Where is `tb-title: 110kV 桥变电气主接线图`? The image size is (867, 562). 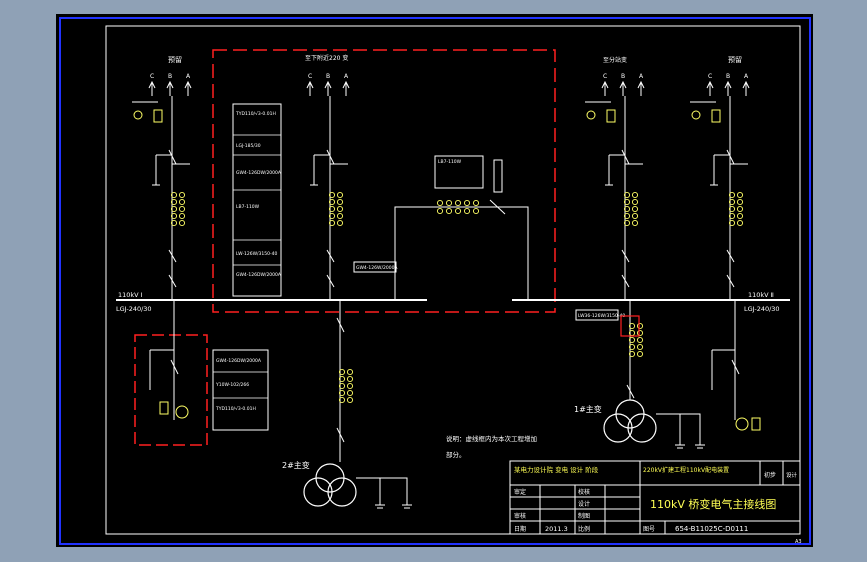
tb-title: 110kV 桥变电气主接线图 is located at coordinates (713, 504).